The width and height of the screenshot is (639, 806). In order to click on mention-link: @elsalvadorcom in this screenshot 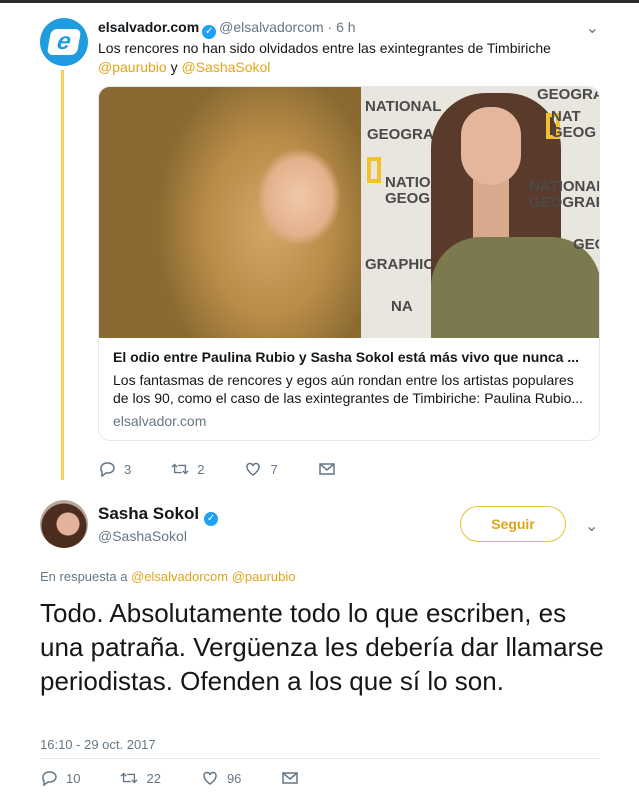, I will do `click(179, 576)`.